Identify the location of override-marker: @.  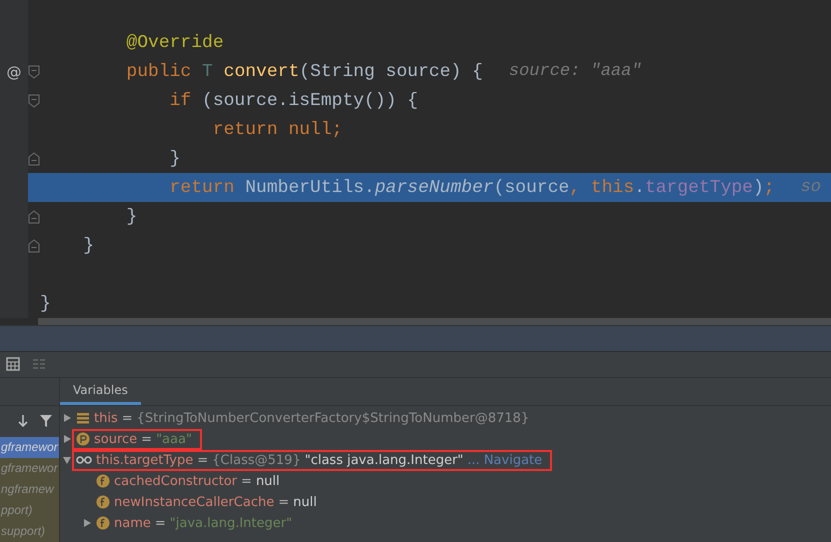
(14, 71).